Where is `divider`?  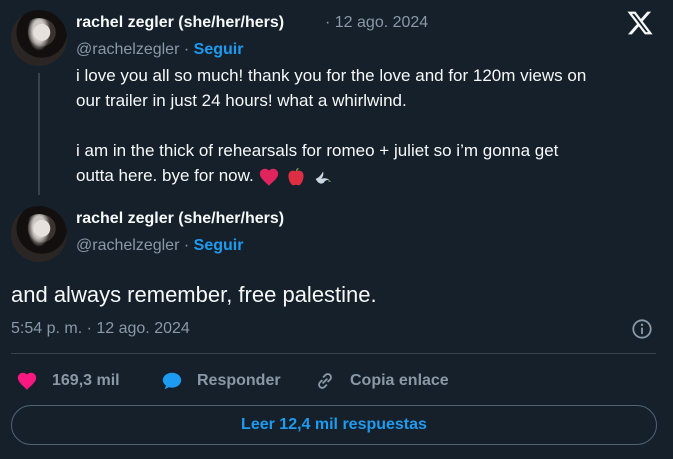
divider is located at coordinates (333, 353).